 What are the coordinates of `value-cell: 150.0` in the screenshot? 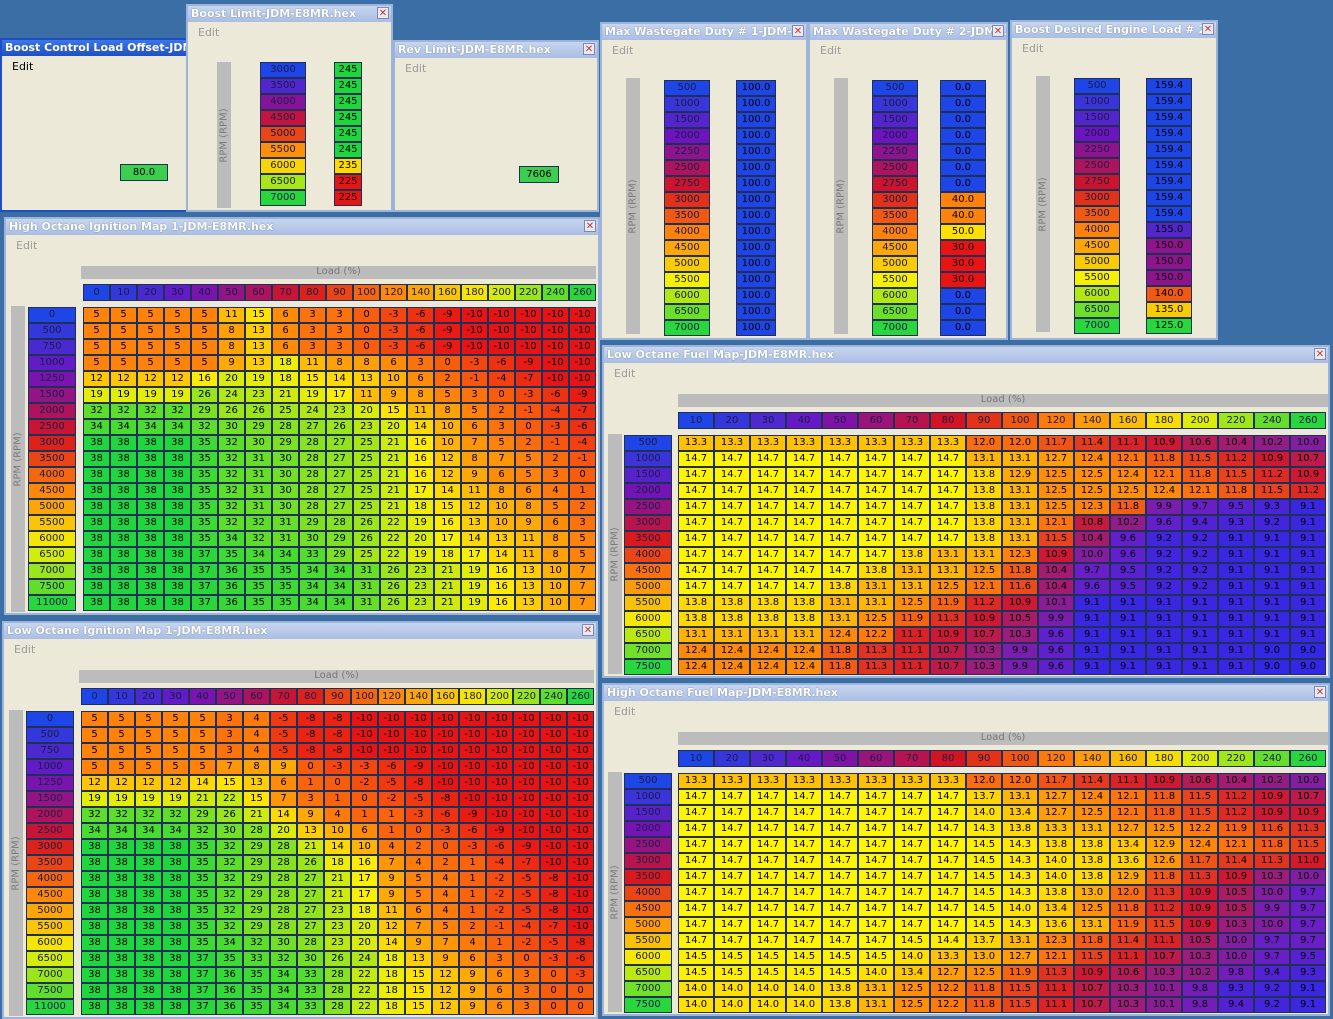 It's located at (1169, 246).